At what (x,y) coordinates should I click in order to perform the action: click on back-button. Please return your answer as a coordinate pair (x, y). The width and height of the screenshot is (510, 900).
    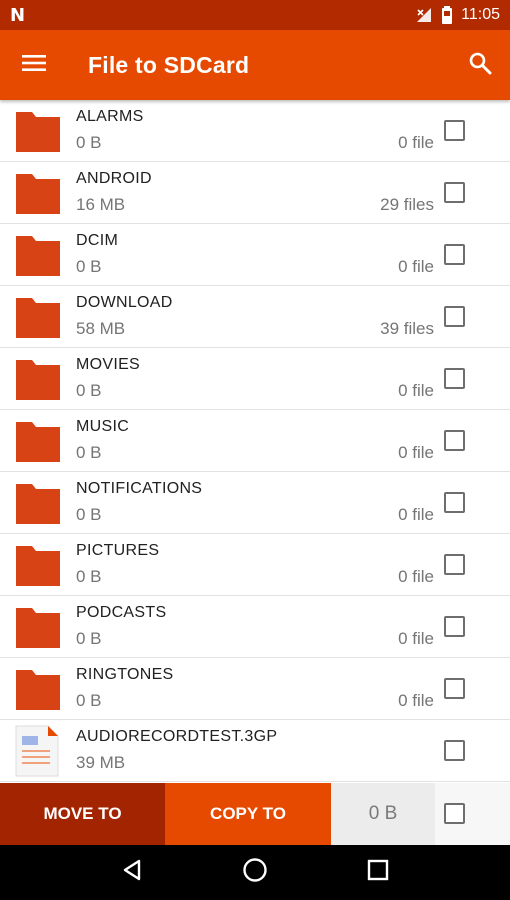
    Looking at the image, I should click on (132, 872).